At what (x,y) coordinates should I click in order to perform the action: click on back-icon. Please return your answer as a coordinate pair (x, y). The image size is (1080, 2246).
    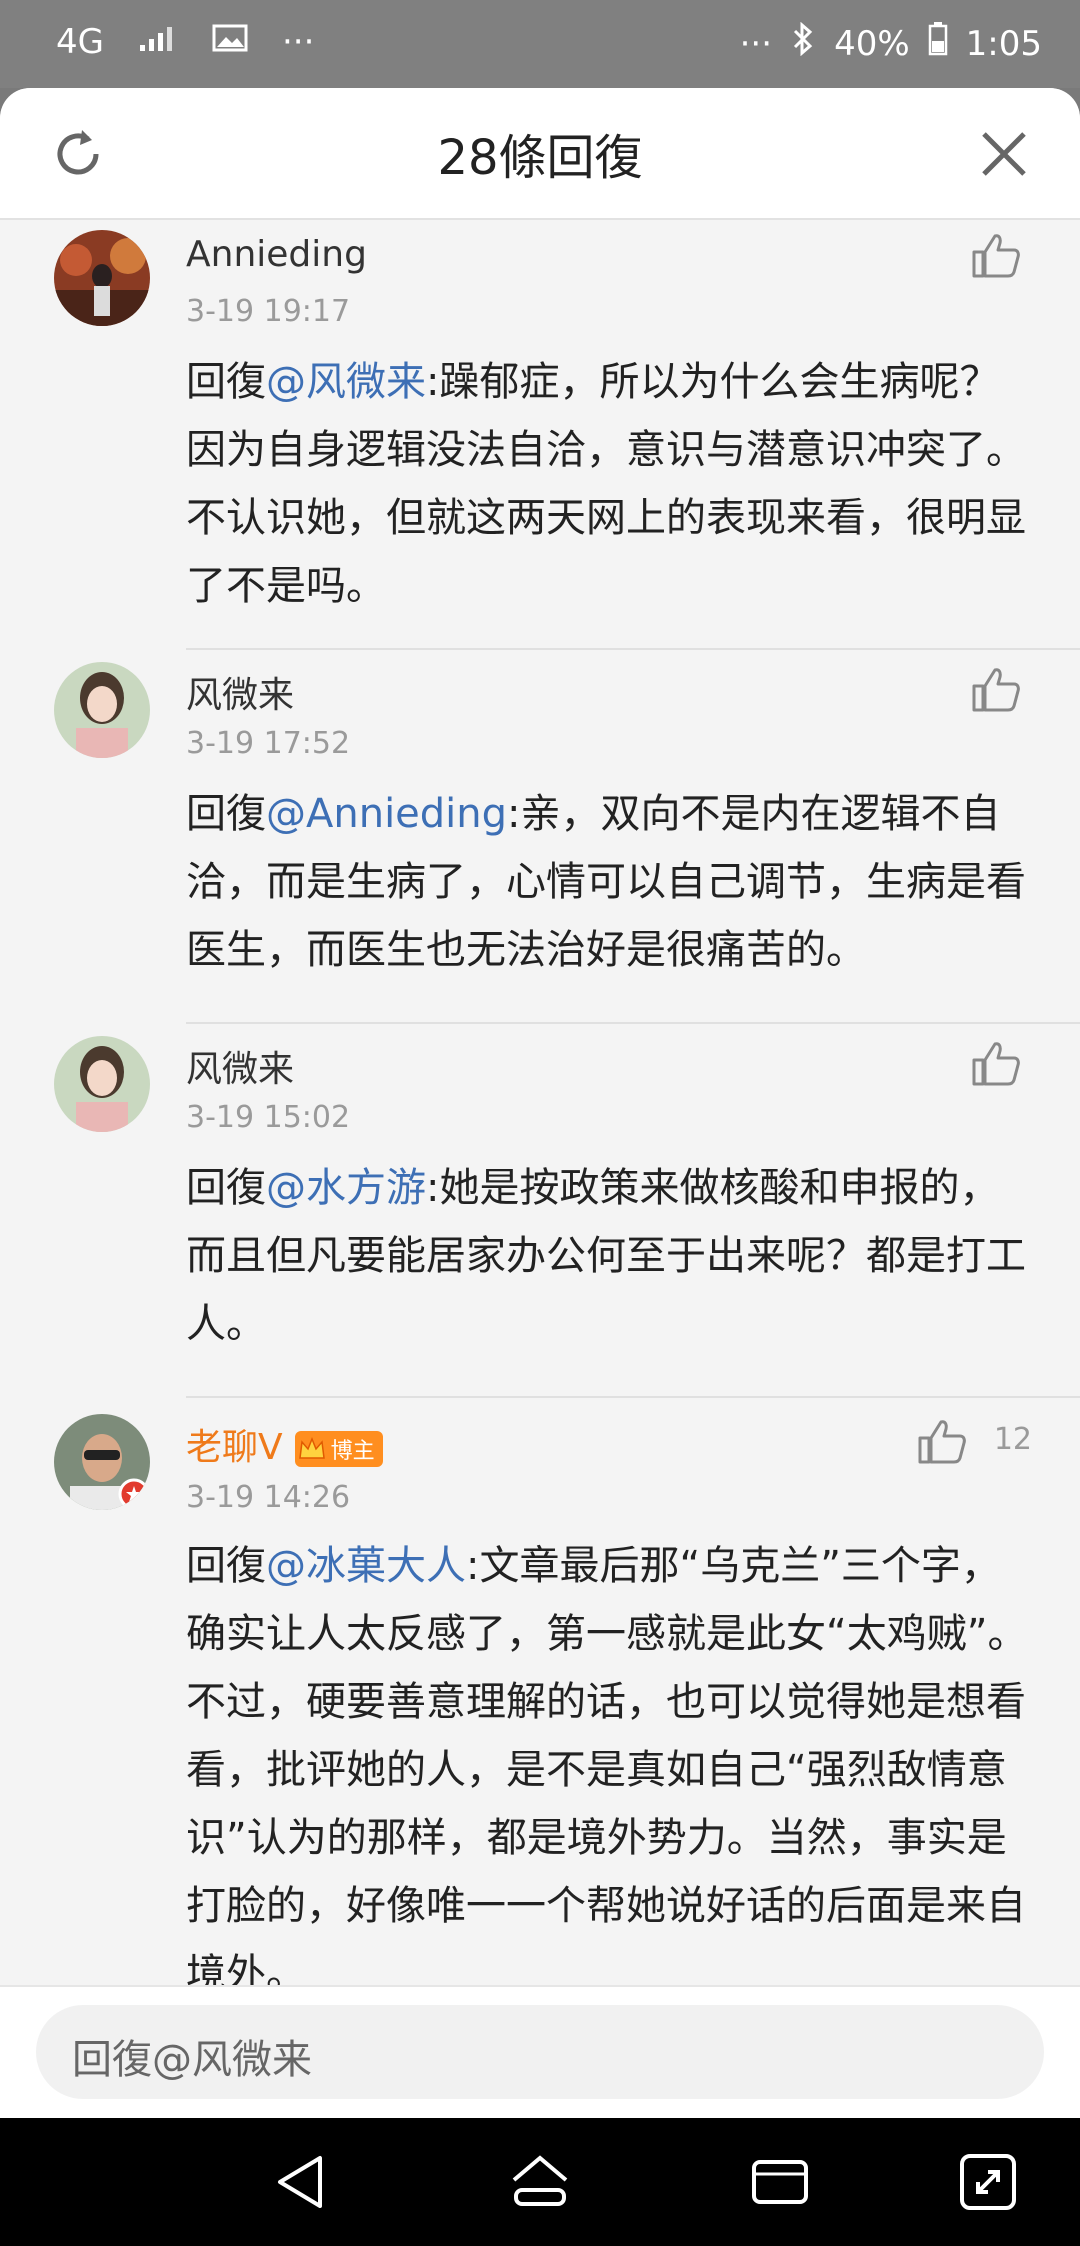
    Looking at the image, I should click on (302, 2182).